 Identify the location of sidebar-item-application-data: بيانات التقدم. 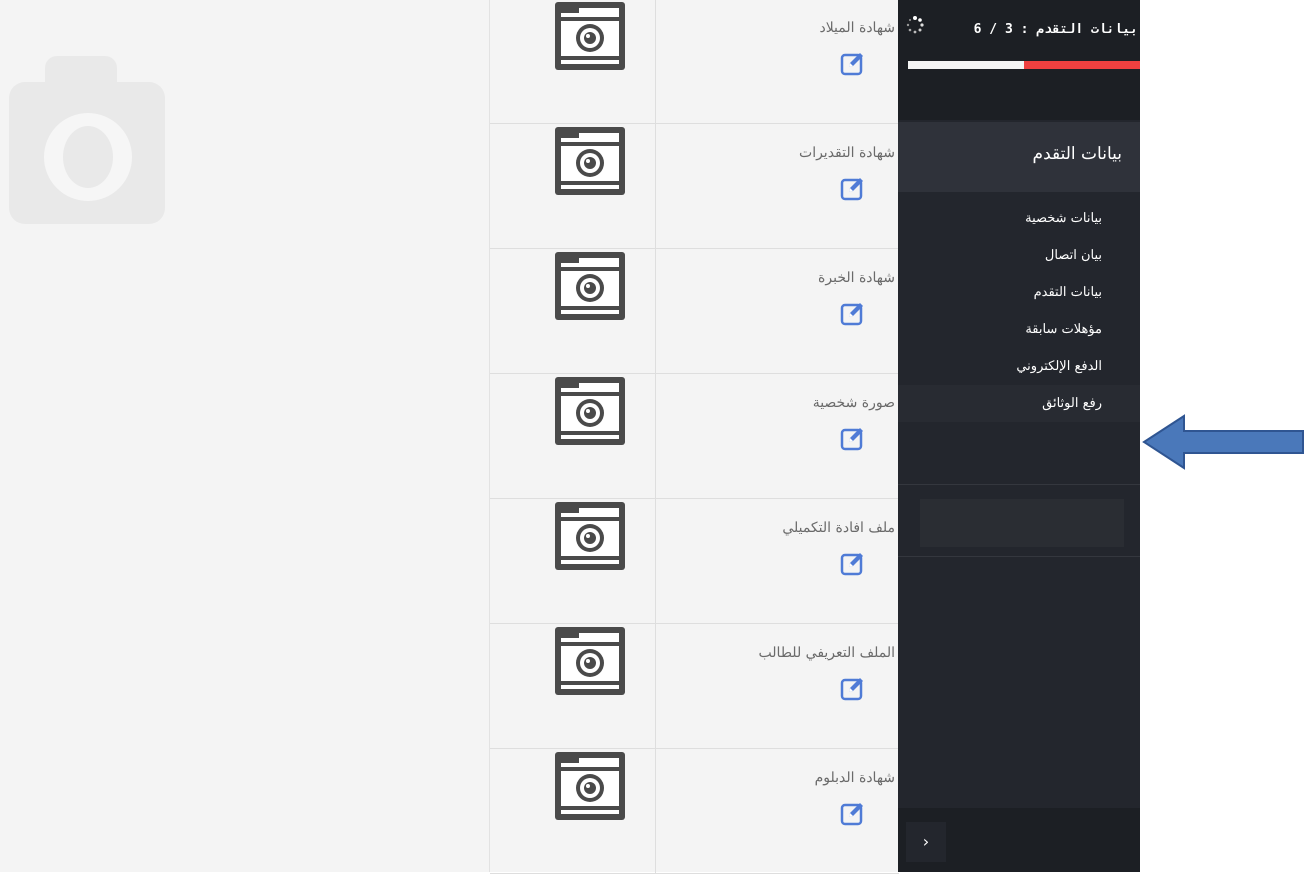
(1019, 292).